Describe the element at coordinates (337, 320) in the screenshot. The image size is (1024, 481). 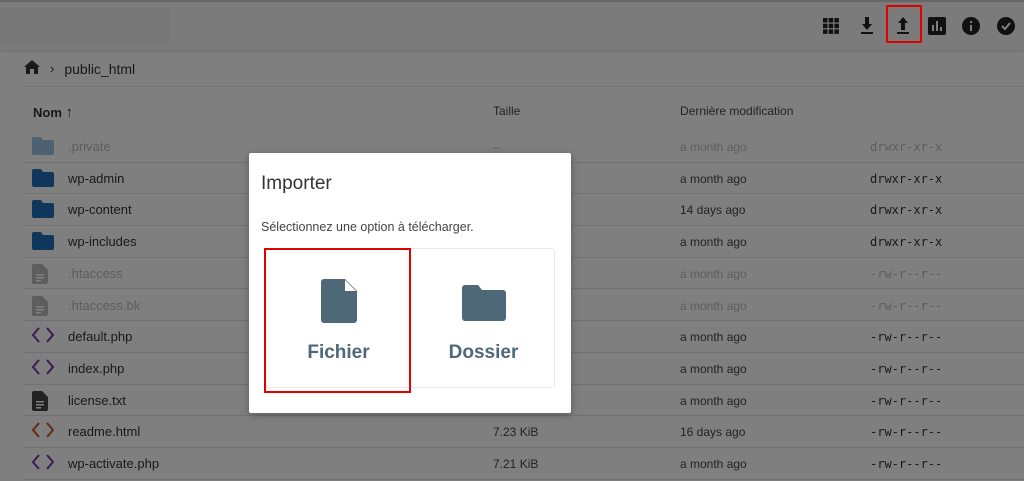
I see `file-option-highlight` at that location.